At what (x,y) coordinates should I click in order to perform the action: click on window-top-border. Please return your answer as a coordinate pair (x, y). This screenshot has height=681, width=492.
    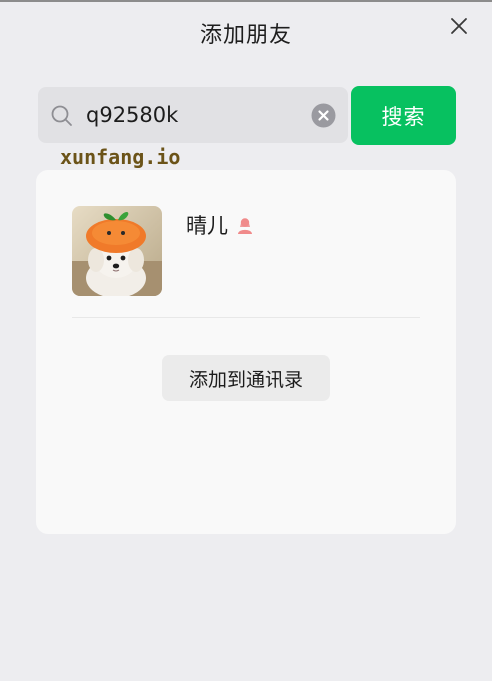
    Looking at the image, I should click on (246, 1).